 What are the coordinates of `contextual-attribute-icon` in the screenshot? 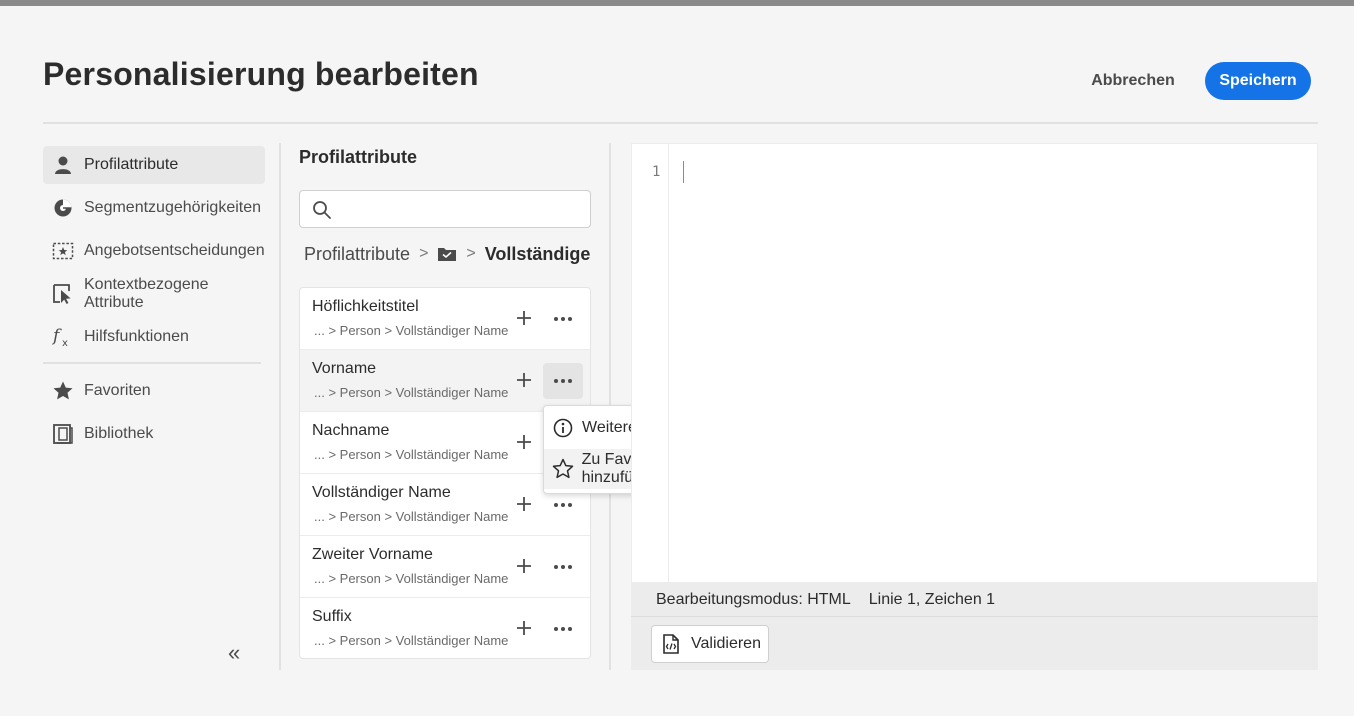 It's located at (63, 294).